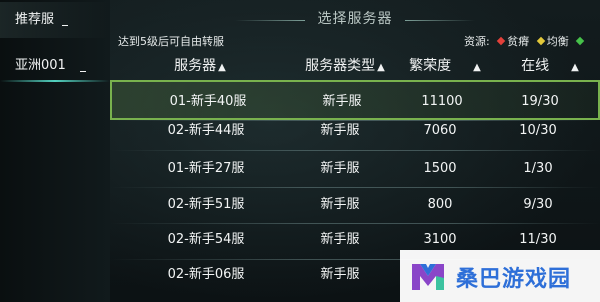 This screenshot has height=302, width=600. I want to click on sangba-logo-icon, so click(428, 277).